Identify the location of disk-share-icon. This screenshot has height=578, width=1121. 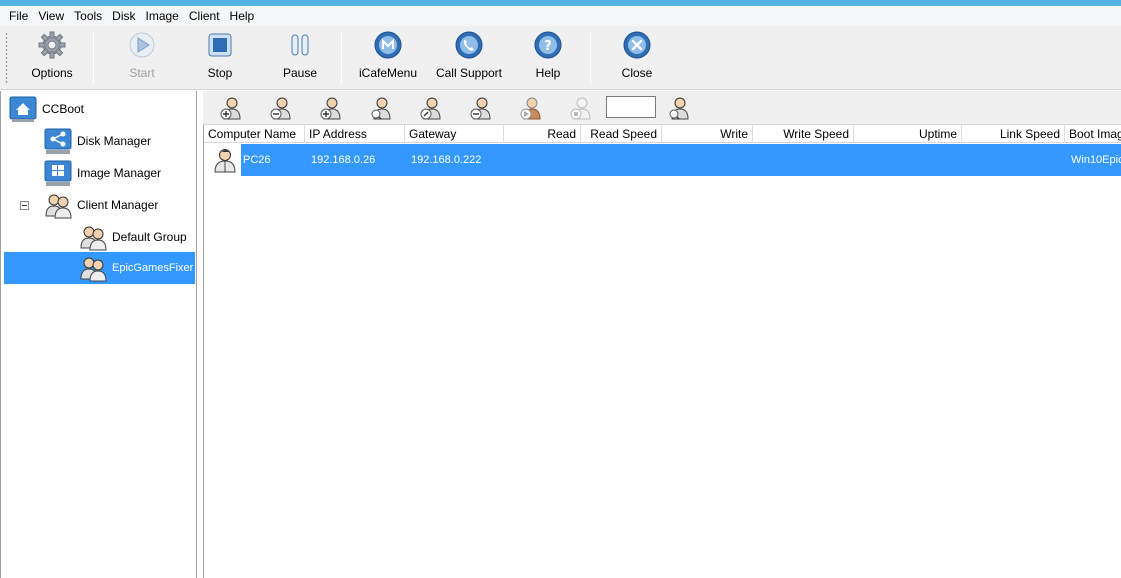
(58, 141).